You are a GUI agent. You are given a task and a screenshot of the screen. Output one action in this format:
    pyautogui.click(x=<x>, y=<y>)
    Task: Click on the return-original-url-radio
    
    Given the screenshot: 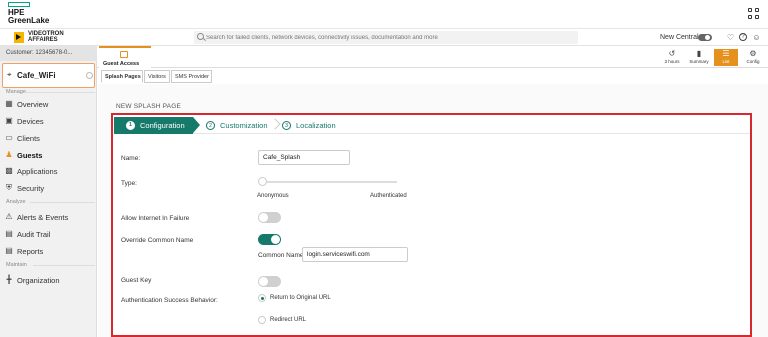 What is the action you would take?
    pyautogui.click(x=262, y=298)
    